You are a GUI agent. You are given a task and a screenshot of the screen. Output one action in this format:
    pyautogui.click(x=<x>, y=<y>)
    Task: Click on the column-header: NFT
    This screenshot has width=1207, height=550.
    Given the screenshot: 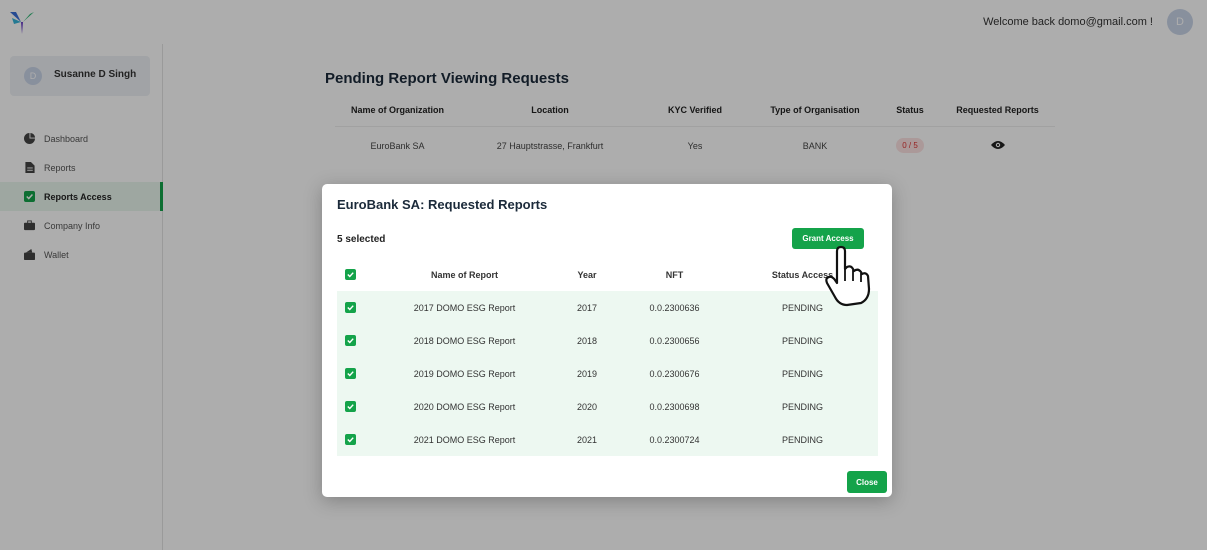 What is the action you would take?
    pyautogui.click(x=674, y=274)
    